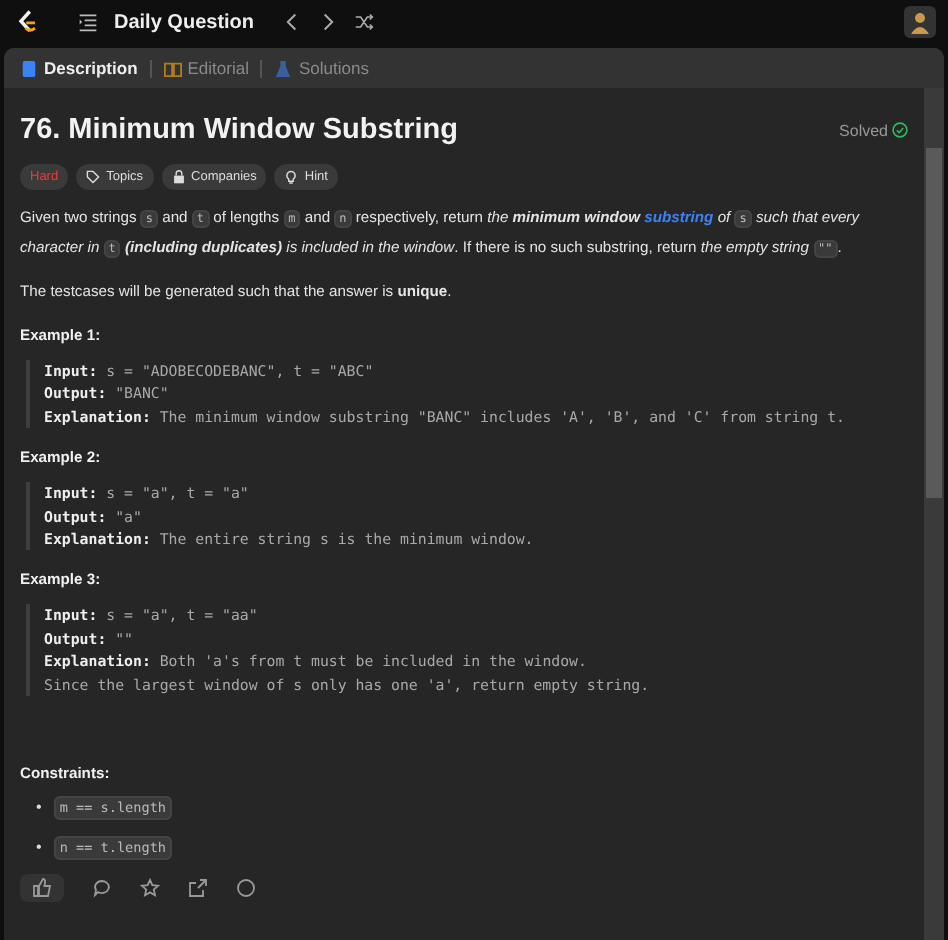 Image resolution: width=948 pixels, height=940 pixels. What do you see at coordinates (102, 888) in the screenshot?
I see `comment-icon` at bounding box center [102, 888].